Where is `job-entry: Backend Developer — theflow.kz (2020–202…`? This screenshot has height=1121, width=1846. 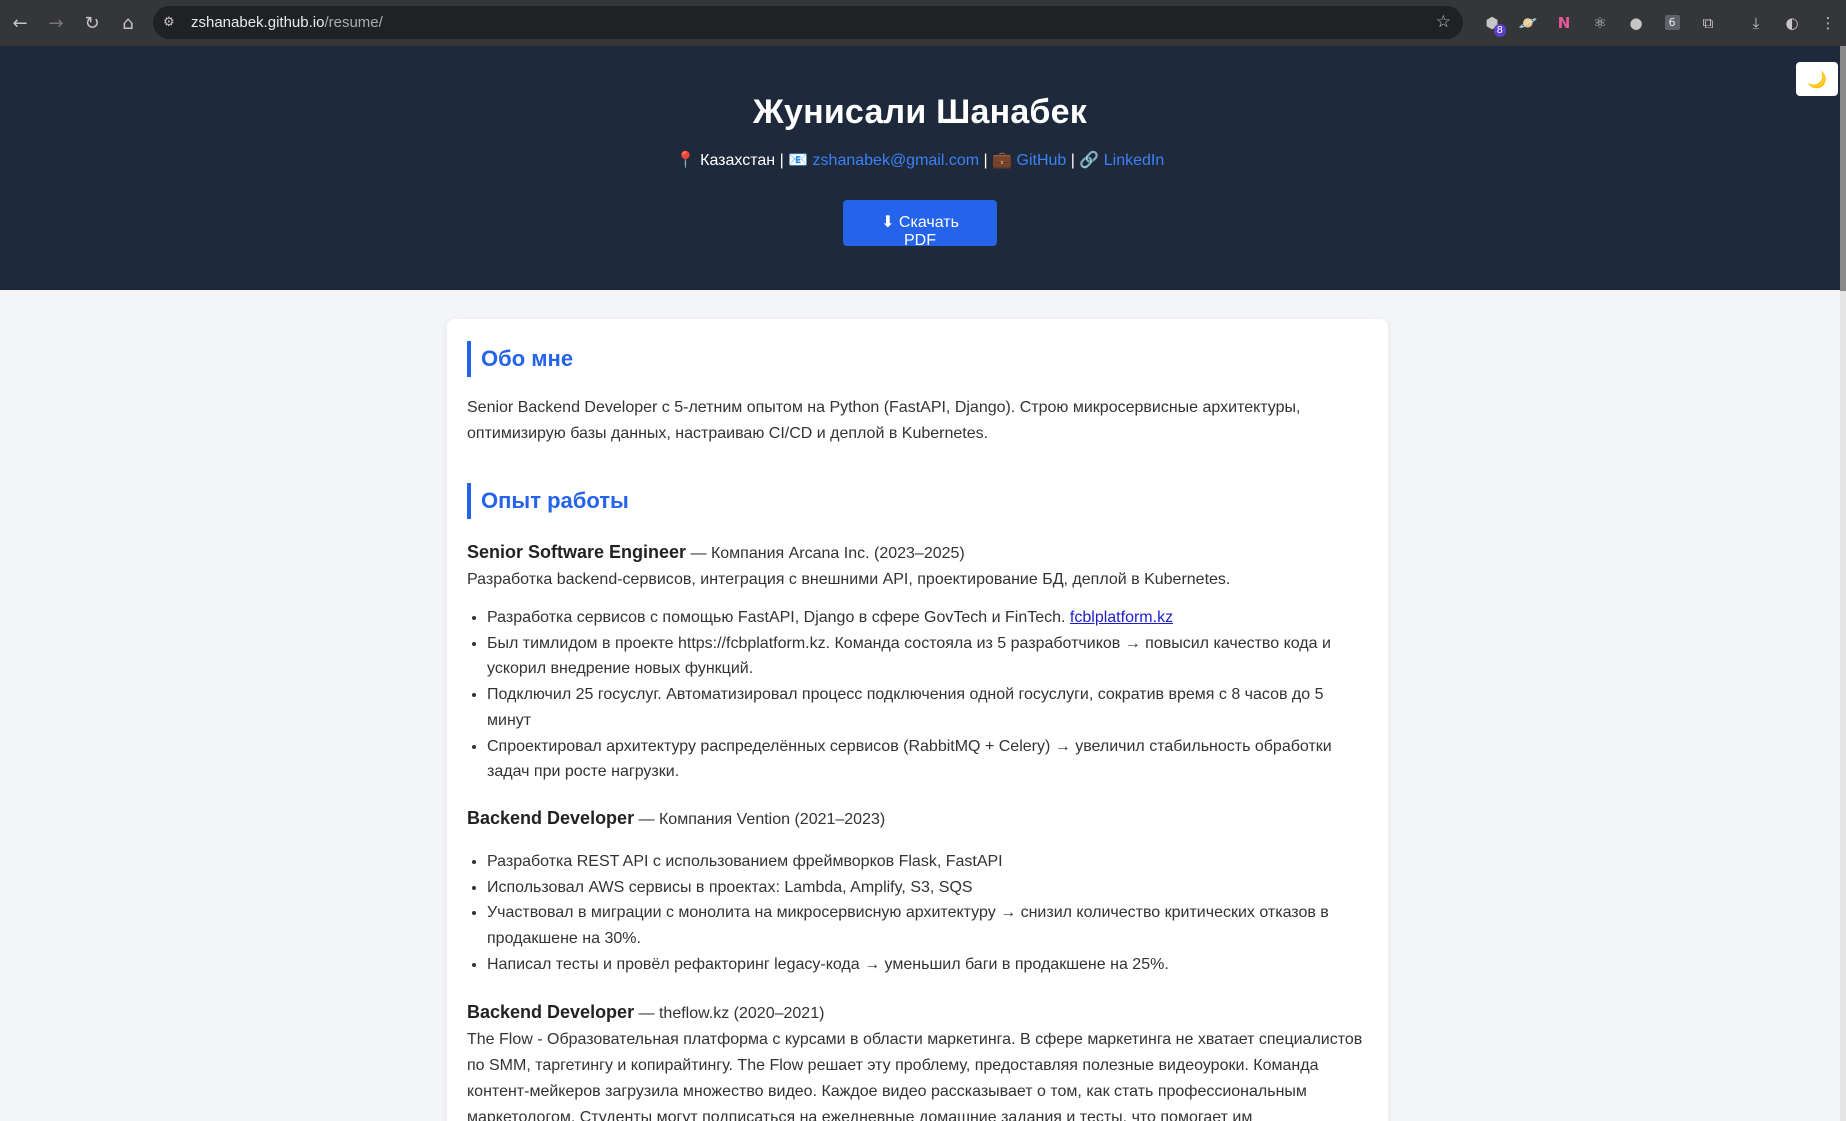 job-entry: Backend Developer — theflow.kz (2020–202… is located at coordinates (917, 1060).